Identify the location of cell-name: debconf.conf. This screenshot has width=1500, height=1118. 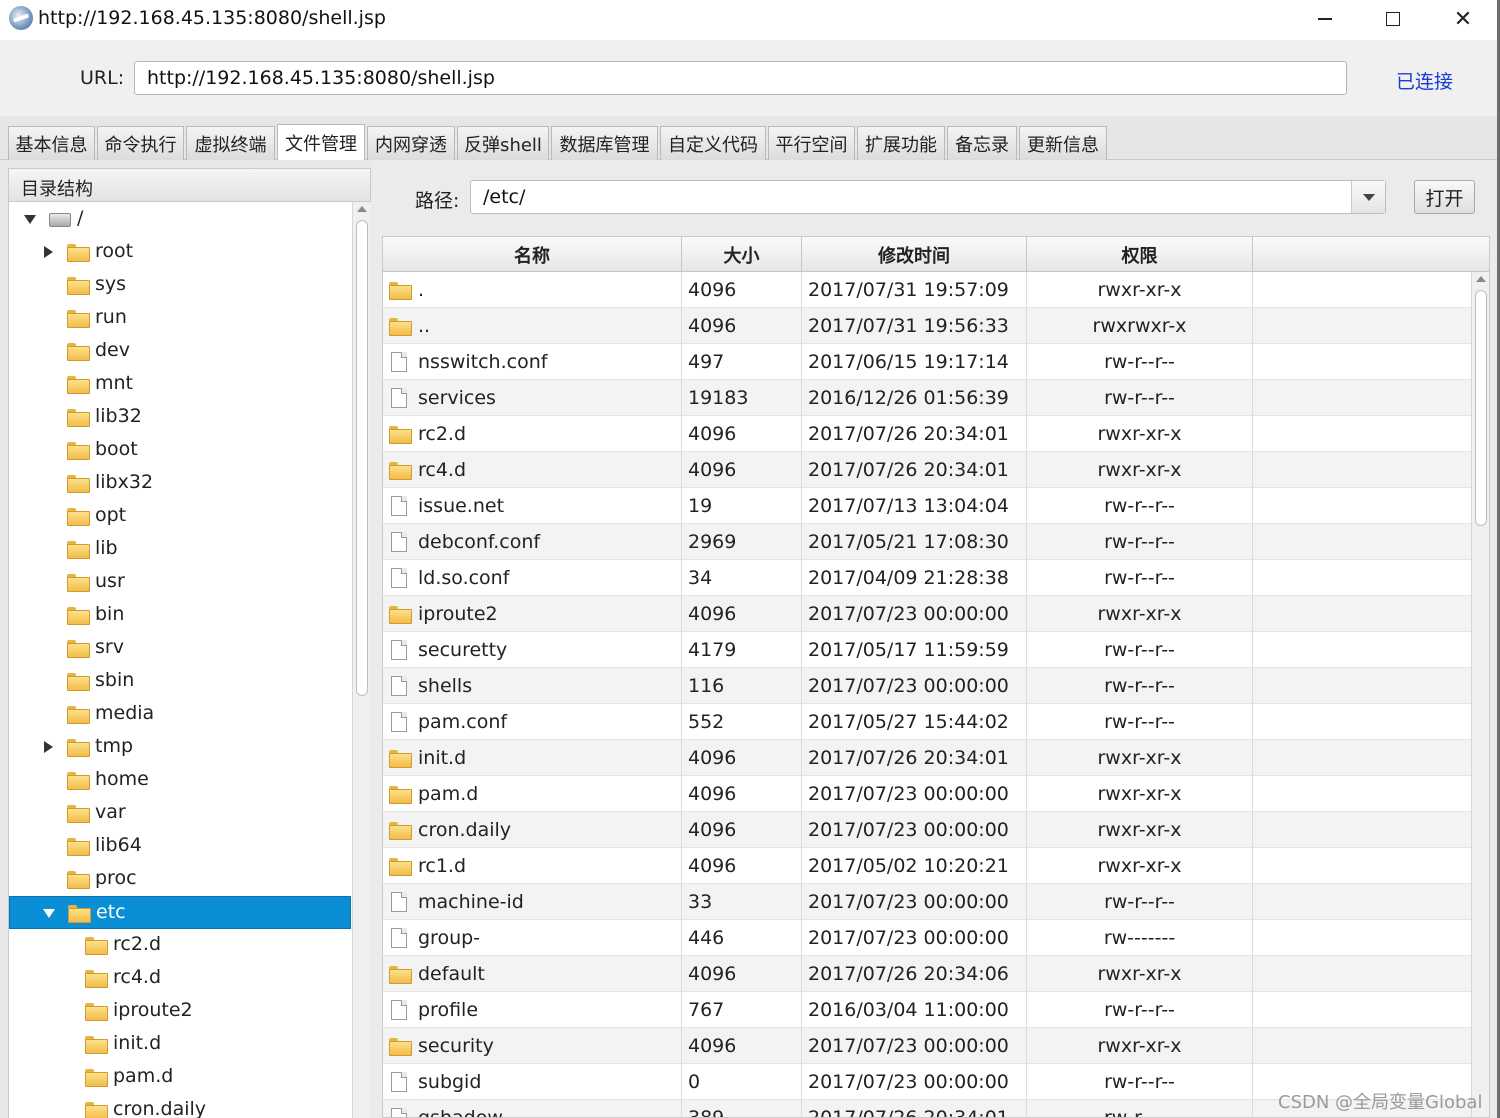
(532, 542).